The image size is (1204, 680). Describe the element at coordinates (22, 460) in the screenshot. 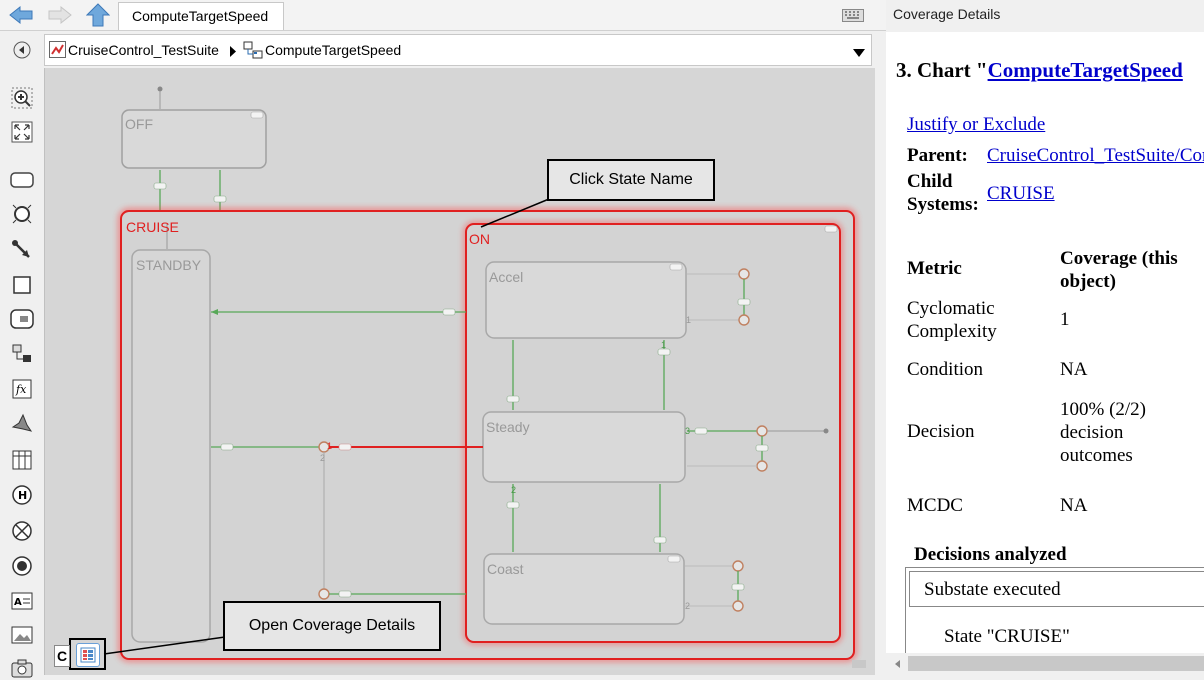

I see `truth-table-icon` at that location.